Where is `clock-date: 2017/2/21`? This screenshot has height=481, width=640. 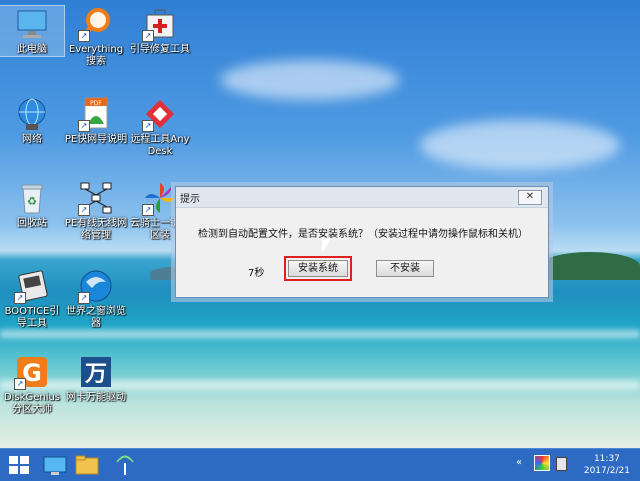 clock-date: 2017/2/21 is located at coordinates (606, 471).